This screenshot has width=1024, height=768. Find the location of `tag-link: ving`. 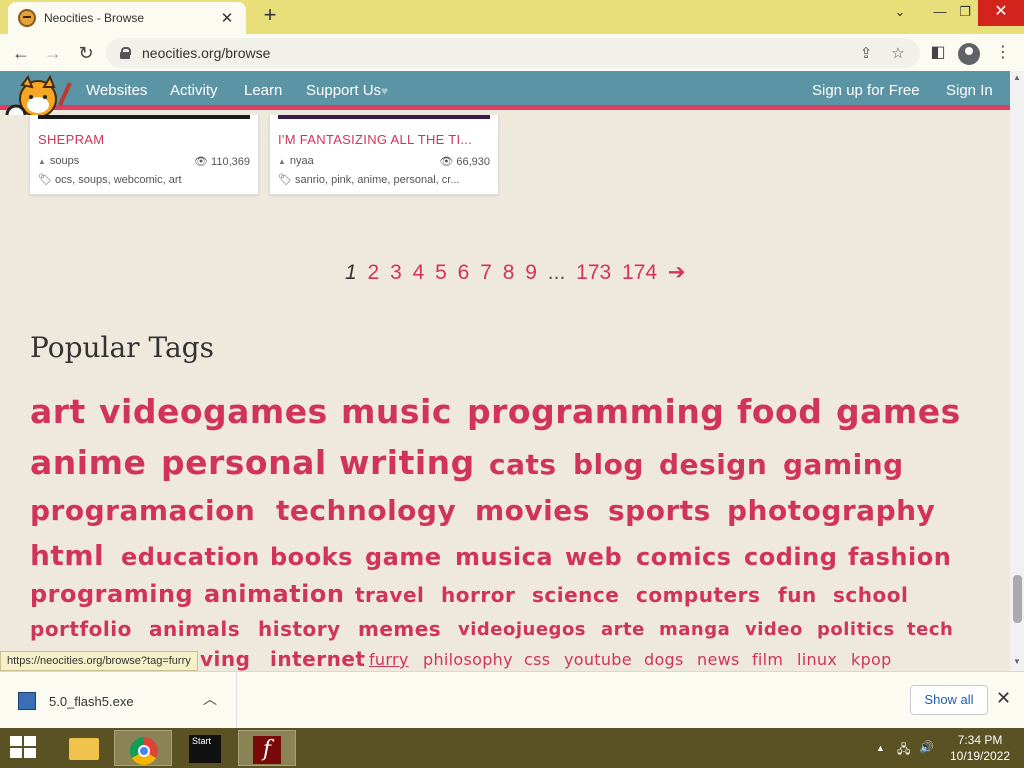

tag-link: ving is located at coordinates (225, 659).